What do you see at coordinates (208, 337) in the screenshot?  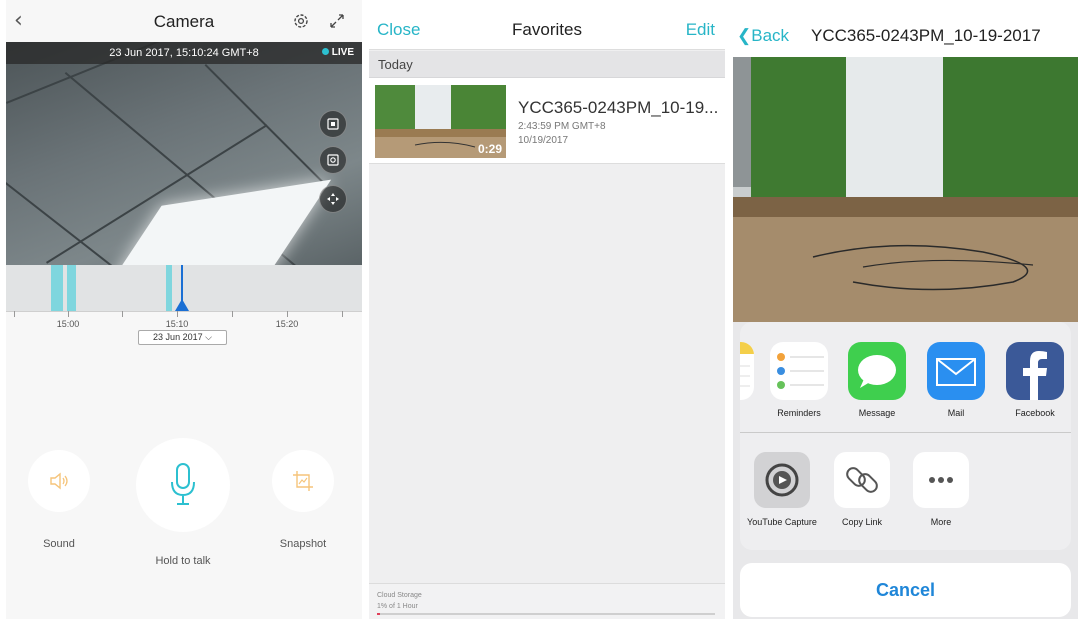 I see `chevron-down-icon: ⌵` at bounding box center [208, 337].